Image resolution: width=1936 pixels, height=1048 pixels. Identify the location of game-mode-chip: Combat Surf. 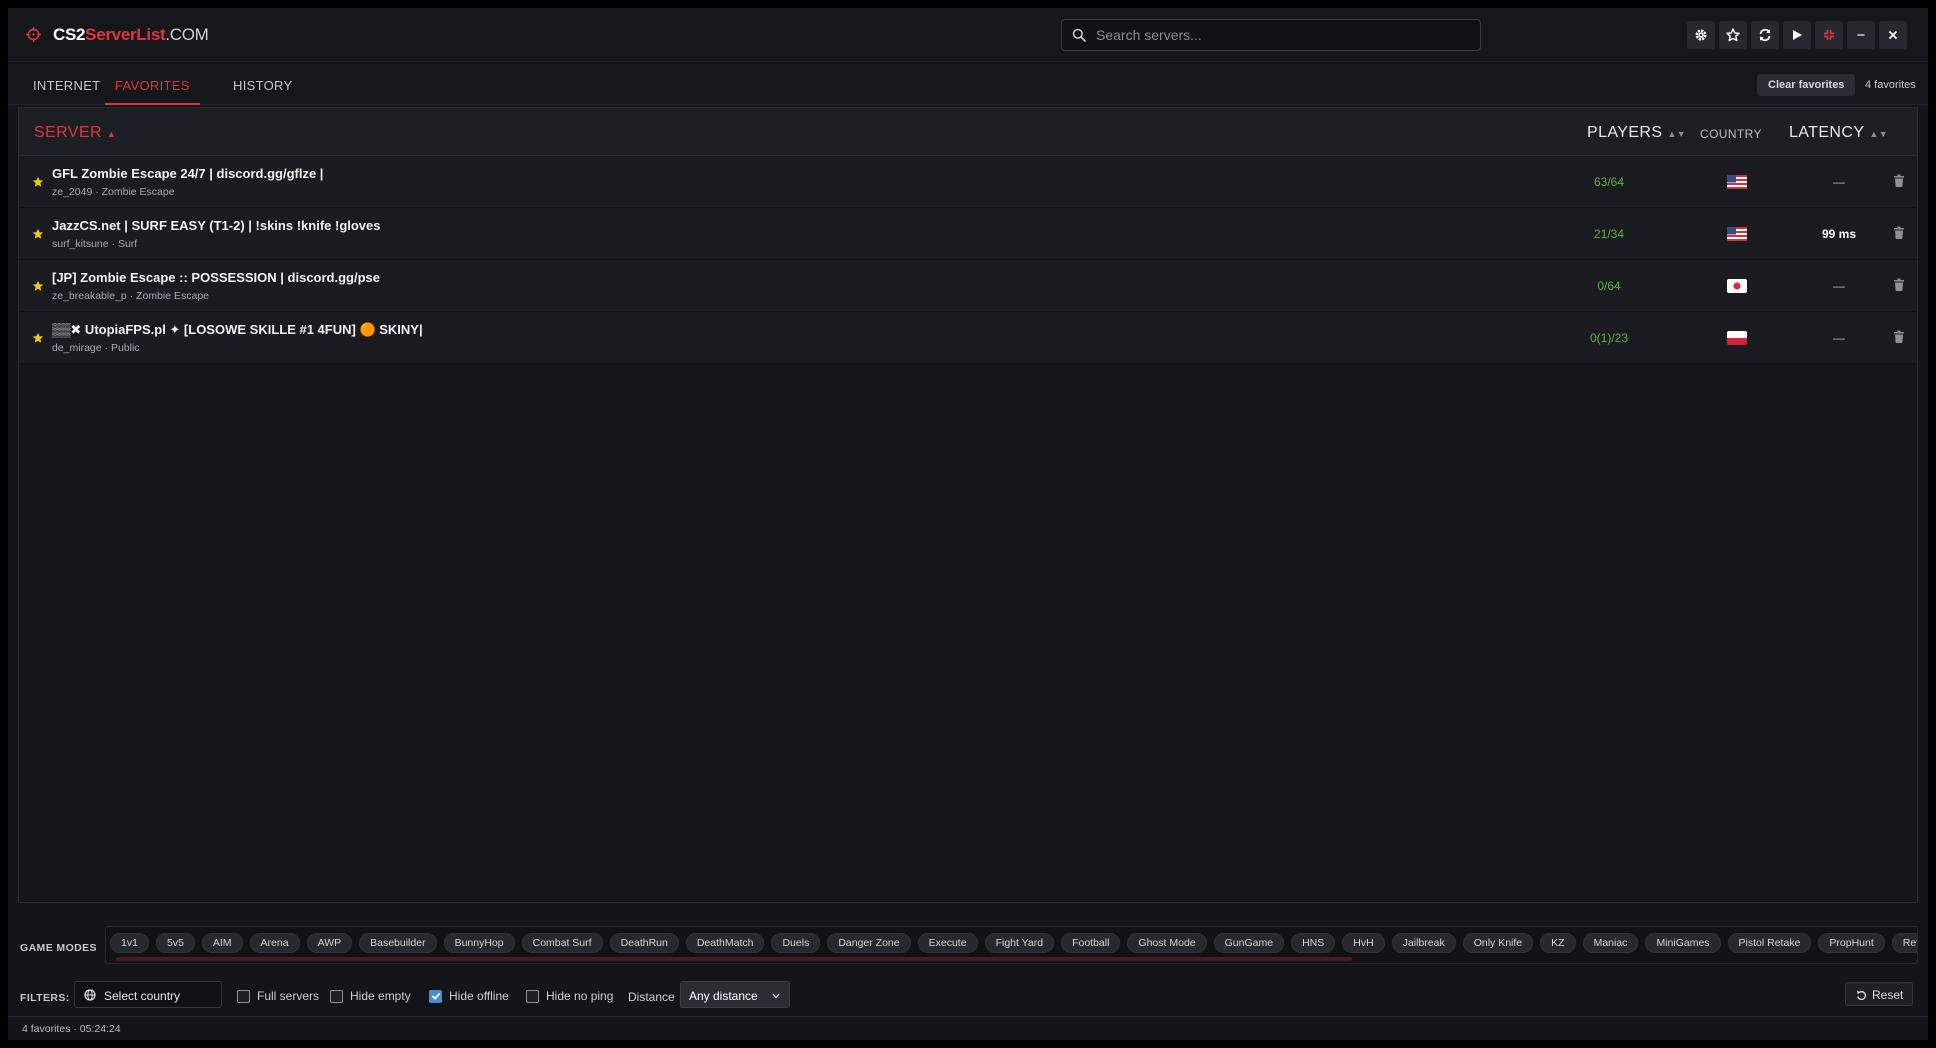
(562, 943).